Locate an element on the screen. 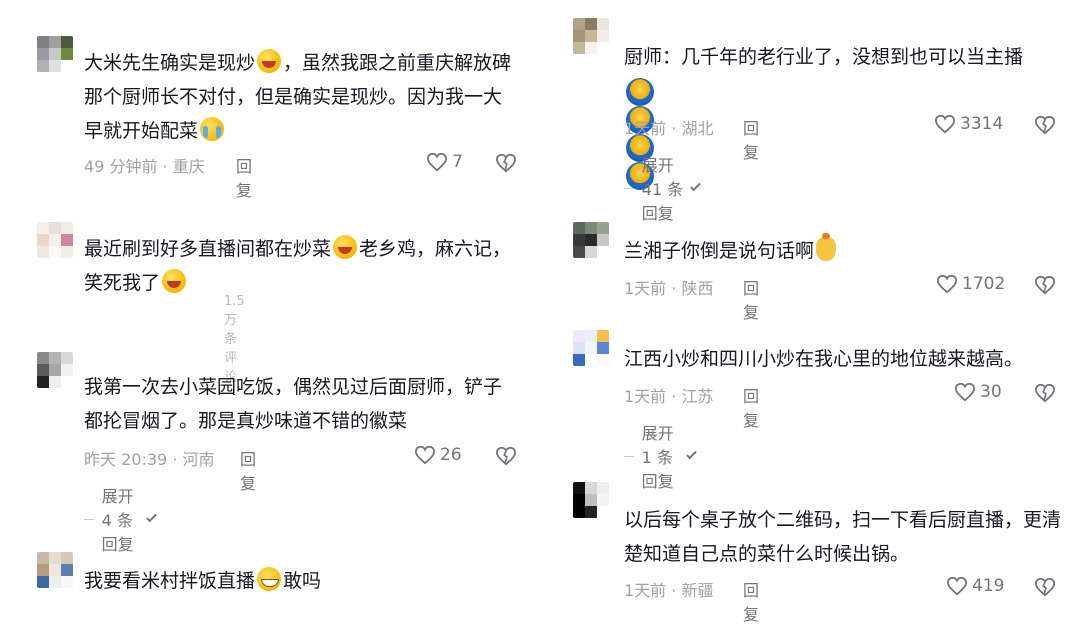 The height and width of the screenshot is (625, 1080). gold-money-bag-emoji-icon is located at coordinates (826, 247).